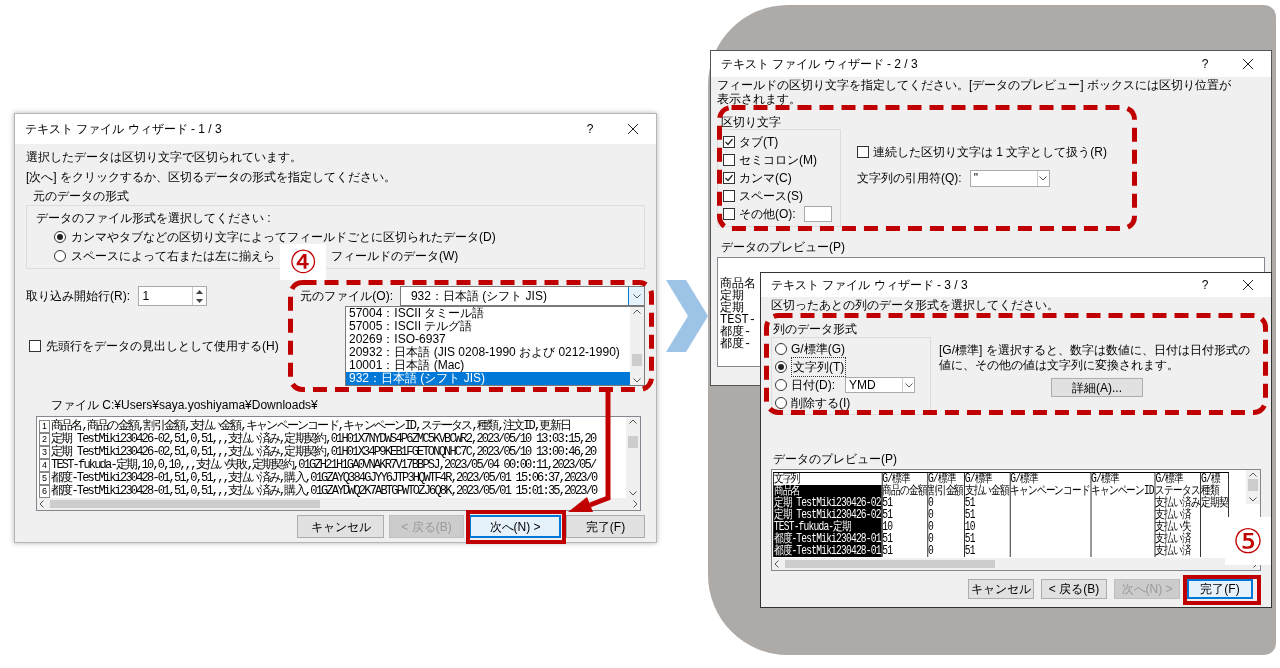 The height and width of the screenshot is (668, 1280). I want to click on dialog-button: < 戻る(B), so click(1074, 589).